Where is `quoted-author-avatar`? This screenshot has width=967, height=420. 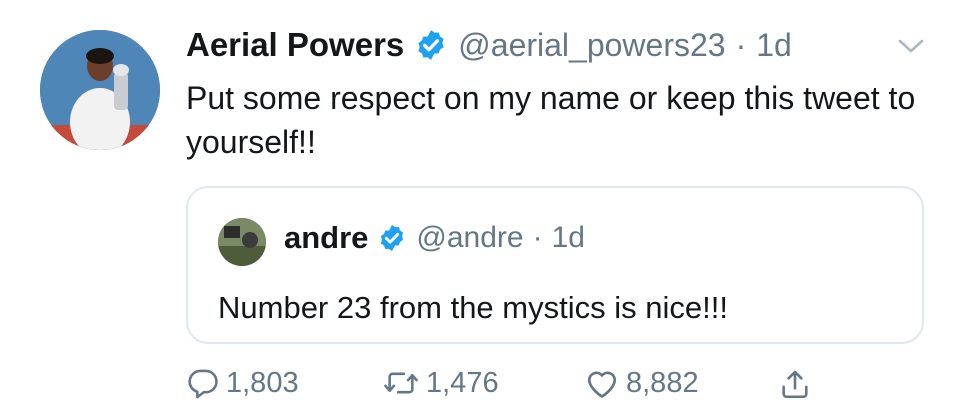
quoted-author-avatar is located at coordinates (242, 242).